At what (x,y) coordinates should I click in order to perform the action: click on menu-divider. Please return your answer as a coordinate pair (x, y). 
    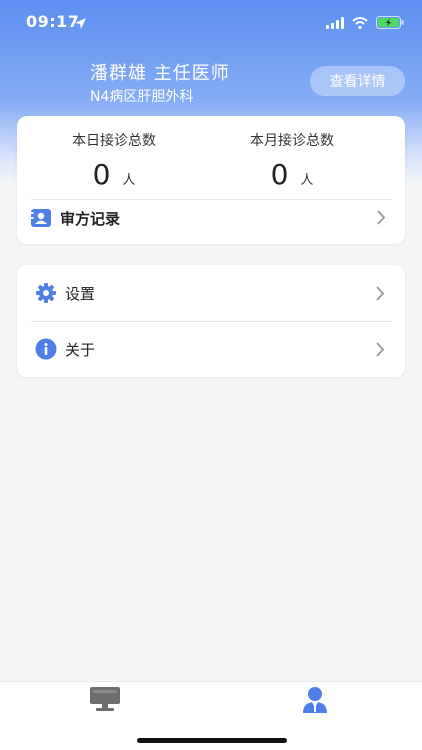
    Looking at the image, I should click on (211, 321).